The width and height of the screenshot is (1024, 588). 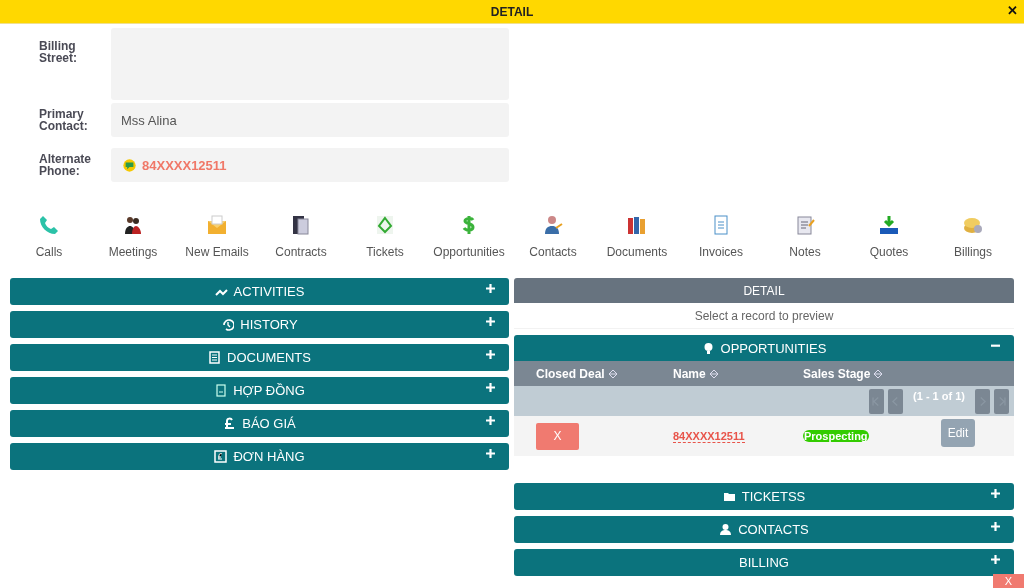 What do you see at coordinates (836, 436) in the screenshot?
I see `stage-tag: Prospecting` at bounding box center [836, 436].